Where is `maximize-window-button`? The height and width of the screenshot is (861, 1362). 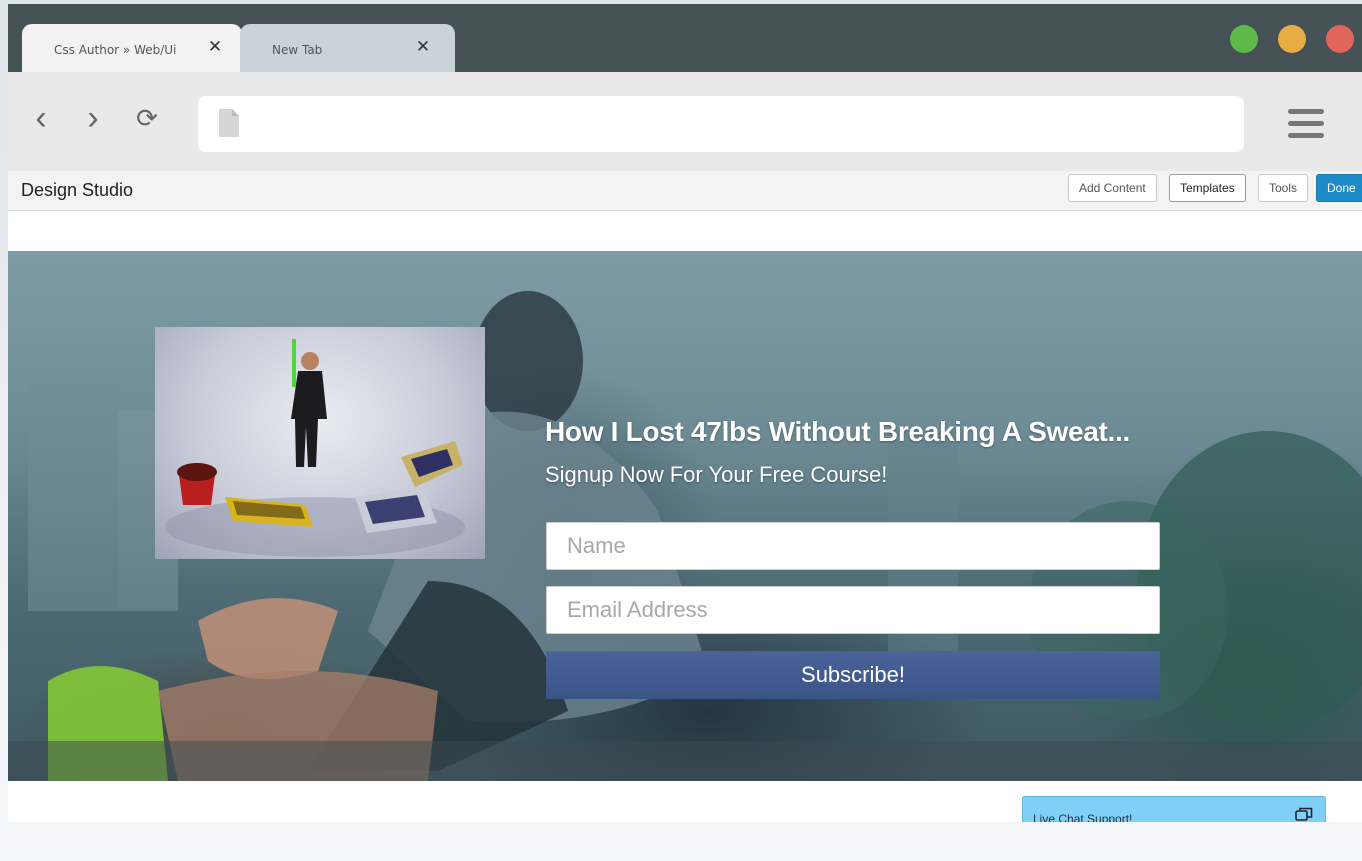
maximize-window-button is located at coordinates (1244, 39).